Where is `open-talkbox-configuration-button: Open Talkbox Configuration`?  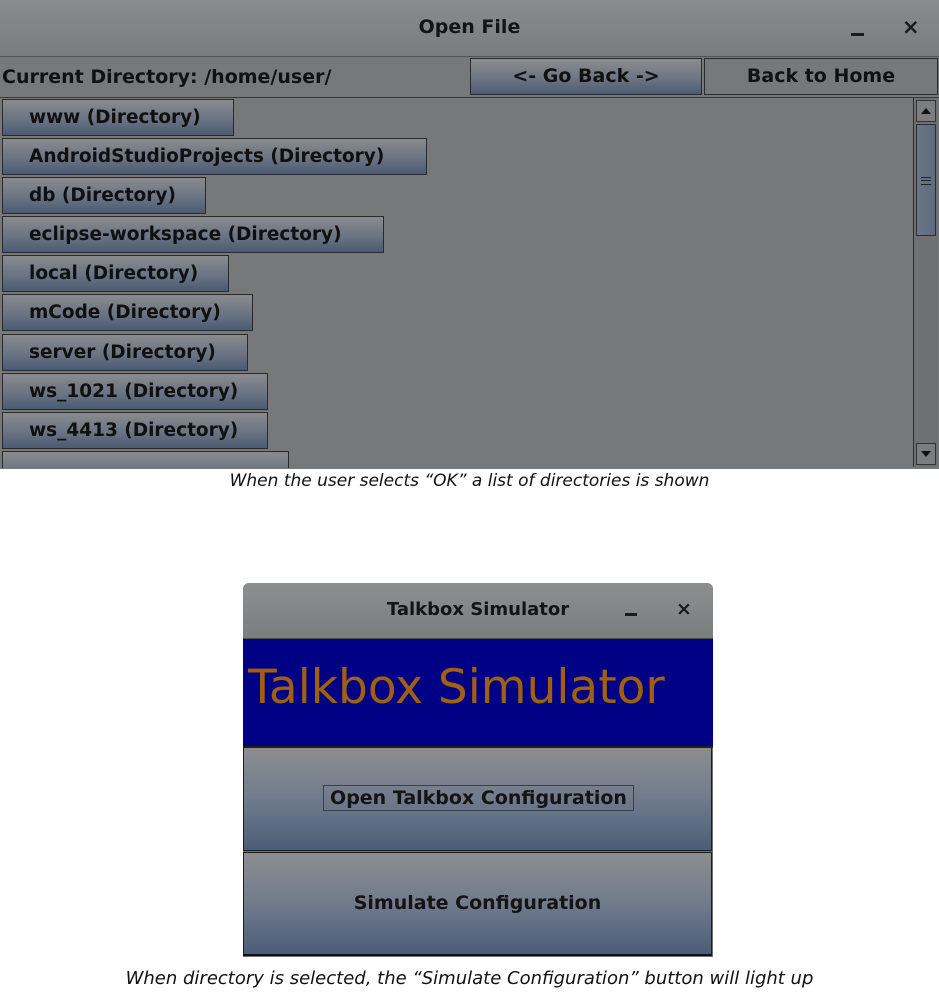 open-talkbox-configuration-button: Open Talkbox Configuration is located at coordinates (477, 799).